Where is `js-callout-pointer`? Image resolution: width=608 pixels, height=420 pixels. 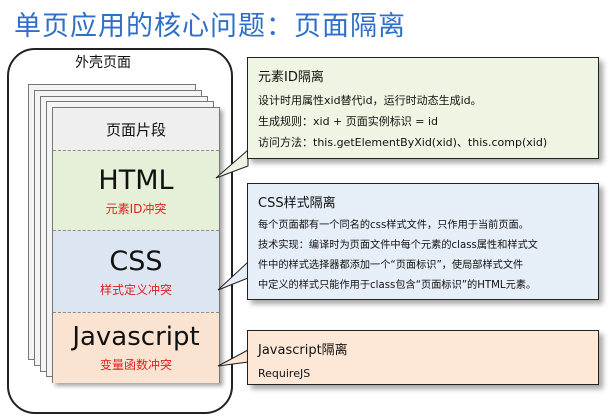 js-callout-pointer is located at coordinates (233, 358).